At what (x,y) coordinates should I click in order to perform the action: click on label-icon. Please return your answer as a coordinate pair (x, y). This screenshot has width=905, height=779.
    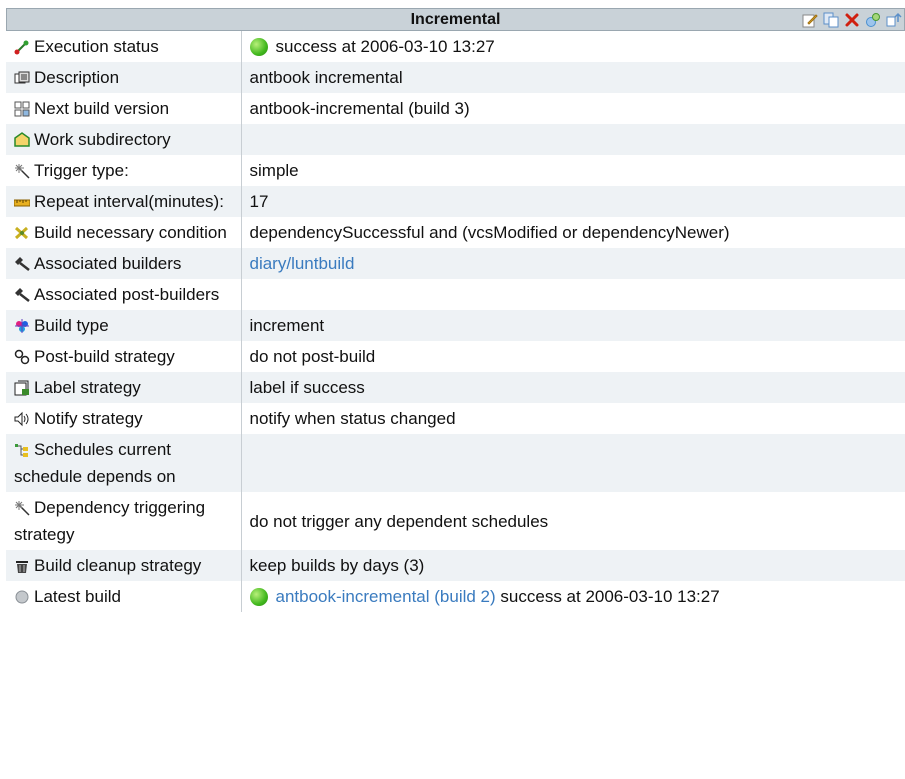
    Looking at the image, I should click on (22, 388).